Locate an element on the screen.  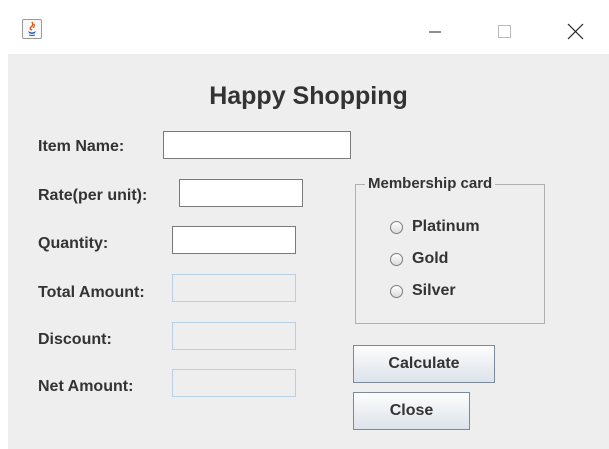
item-name-input is located at coordinates (257, 145).